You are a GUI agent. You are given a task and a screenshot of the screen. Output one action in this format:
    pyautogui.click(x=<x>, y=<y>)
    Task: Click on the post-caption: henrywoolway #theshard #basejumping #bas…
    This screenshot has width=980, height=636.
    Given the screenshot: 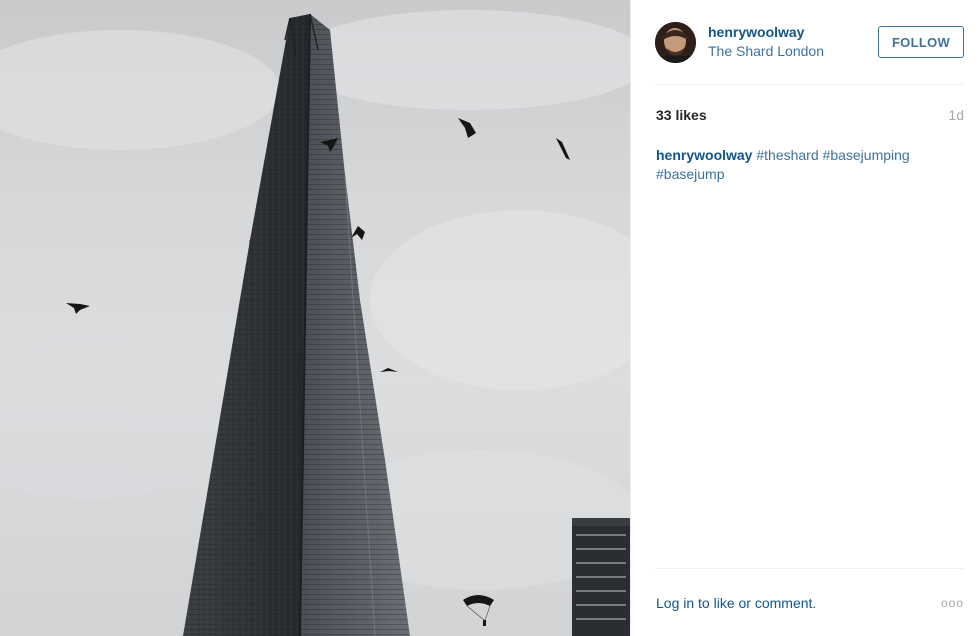 What is the action you would take?
    pyautogui.click(x=806, y=165)
    